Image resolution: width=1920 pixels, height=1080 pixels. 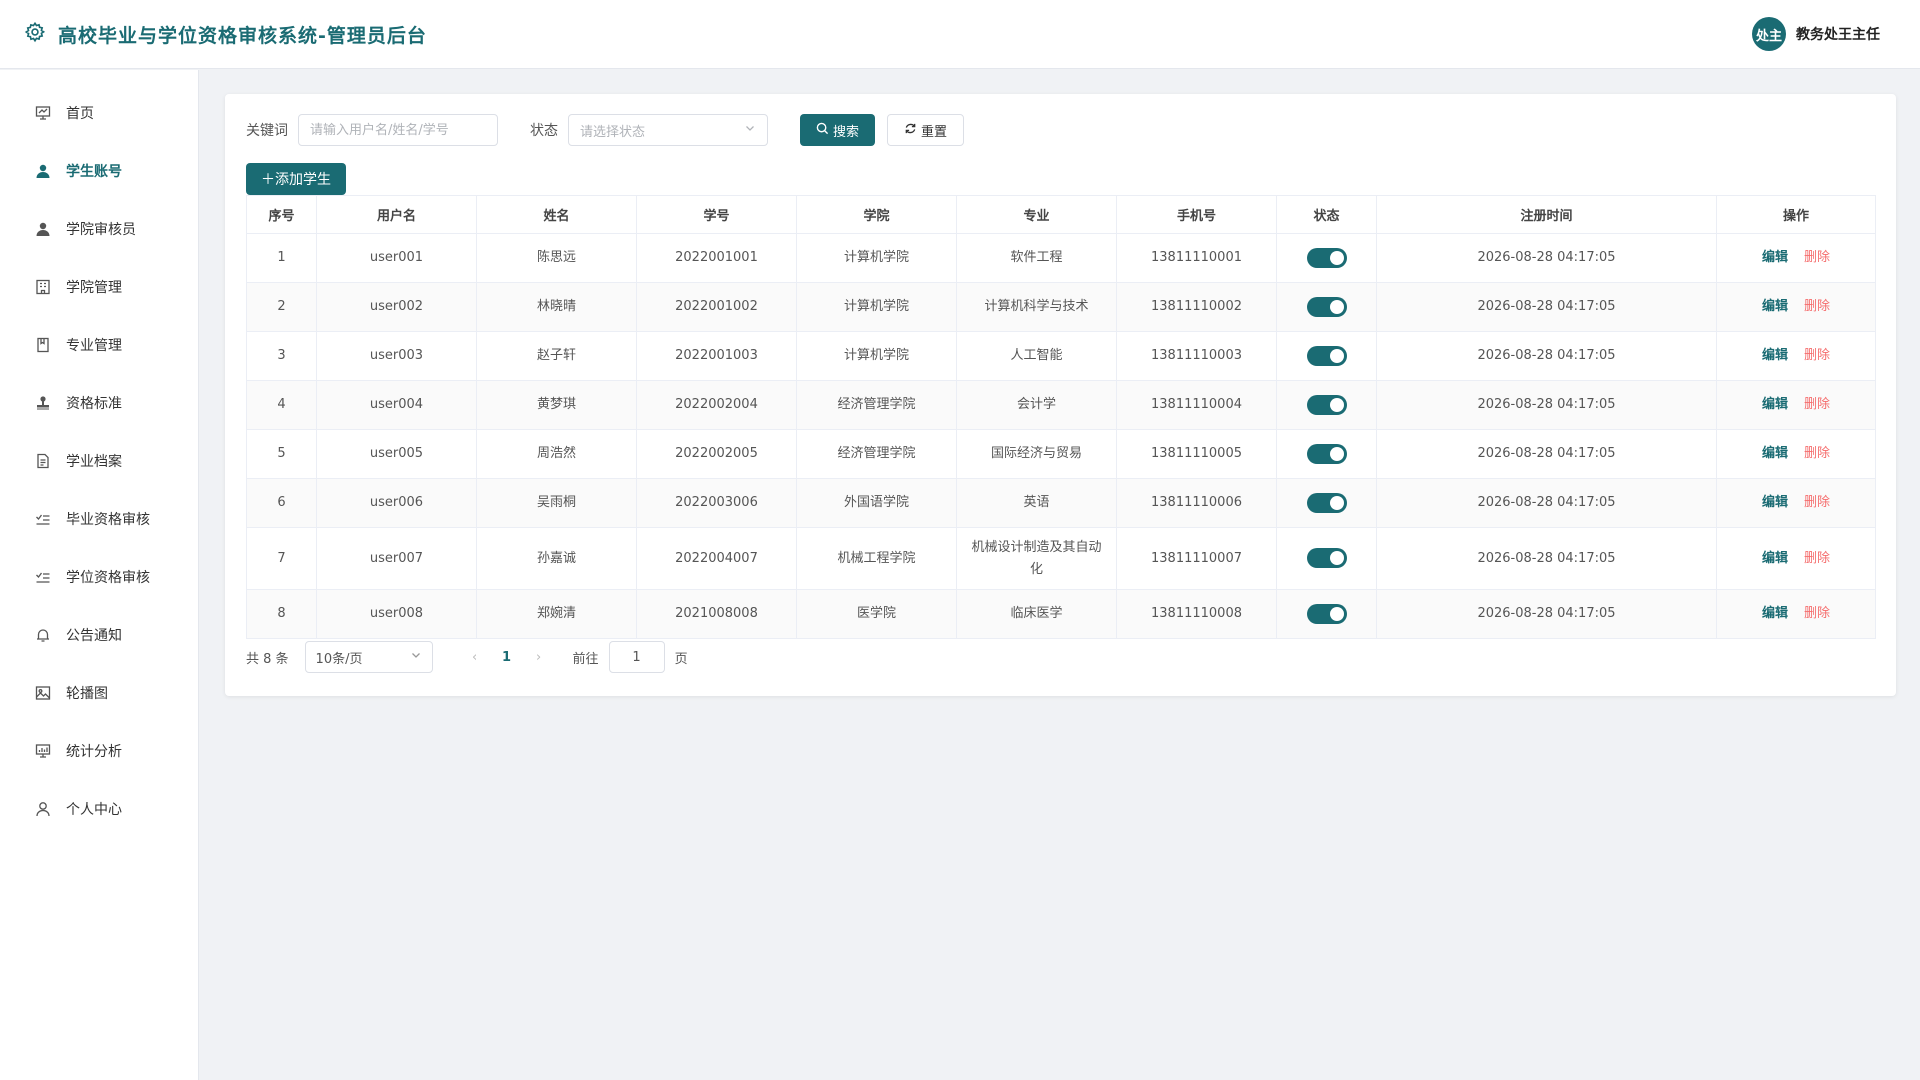 I want to click on goto-page: 前往 页, so click(x=630, y=657).